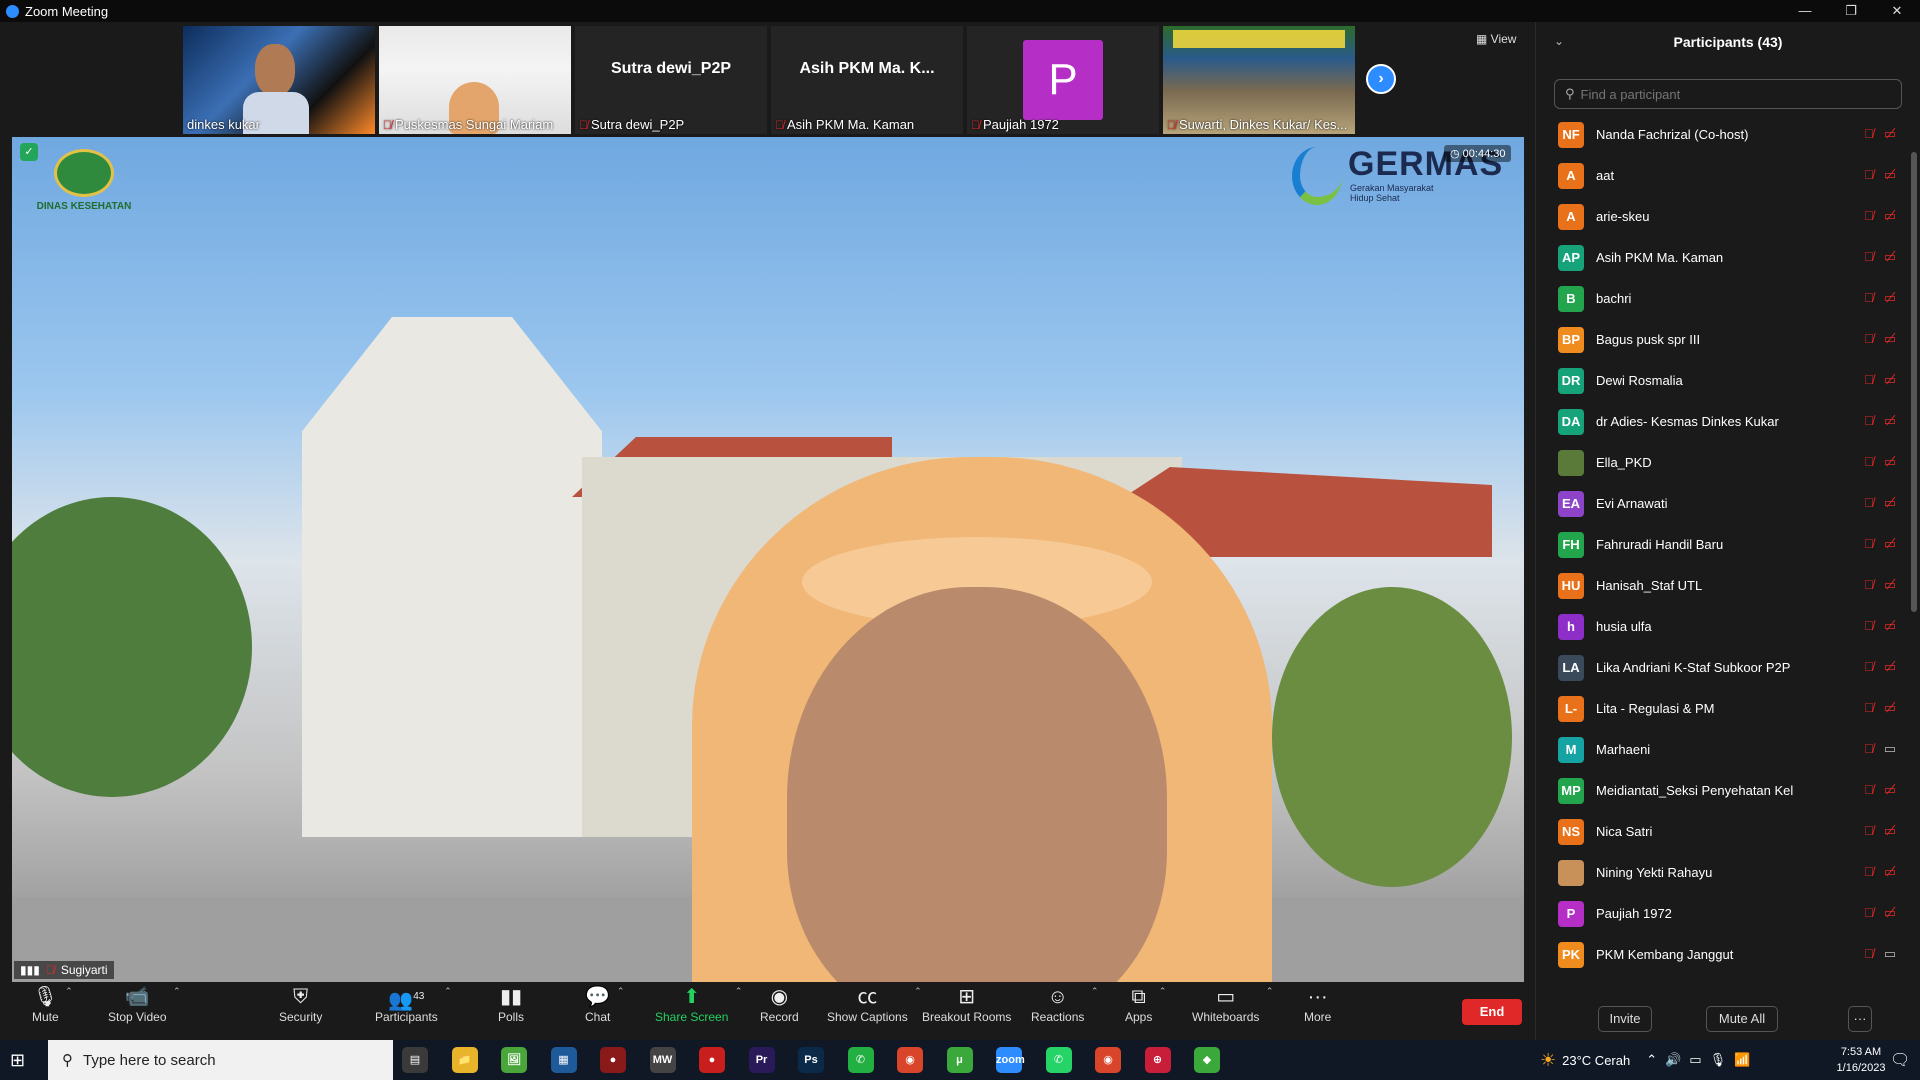 This screenshot has width=1920, height=1080. Describe the element at coordinates (1570, 93) in the screenshot. I see `search-icon: ⚲` at that location.